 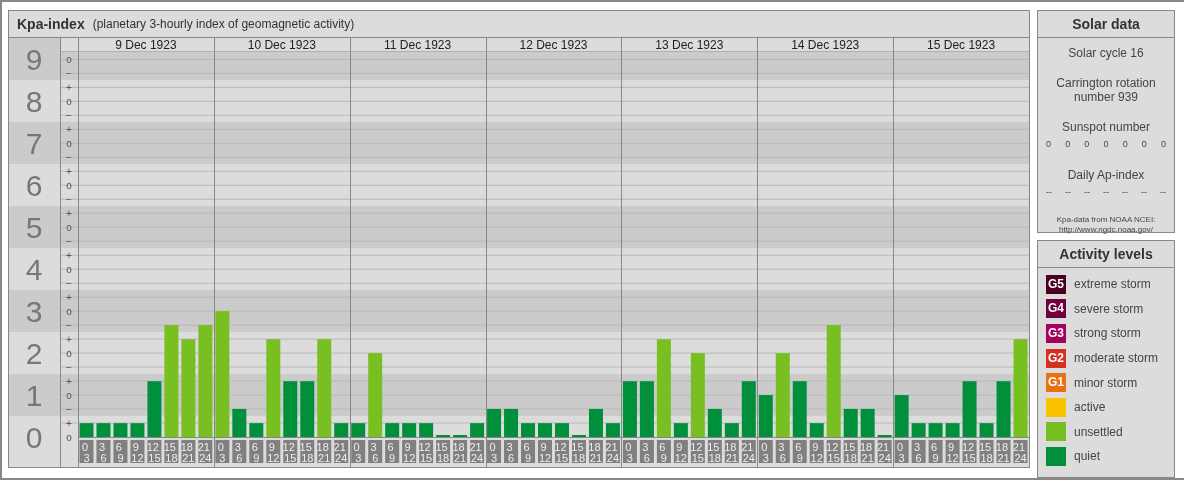 I want to click on source-url: http://www.ngdc.noaa.gov/, so click(x=1106, y=230).